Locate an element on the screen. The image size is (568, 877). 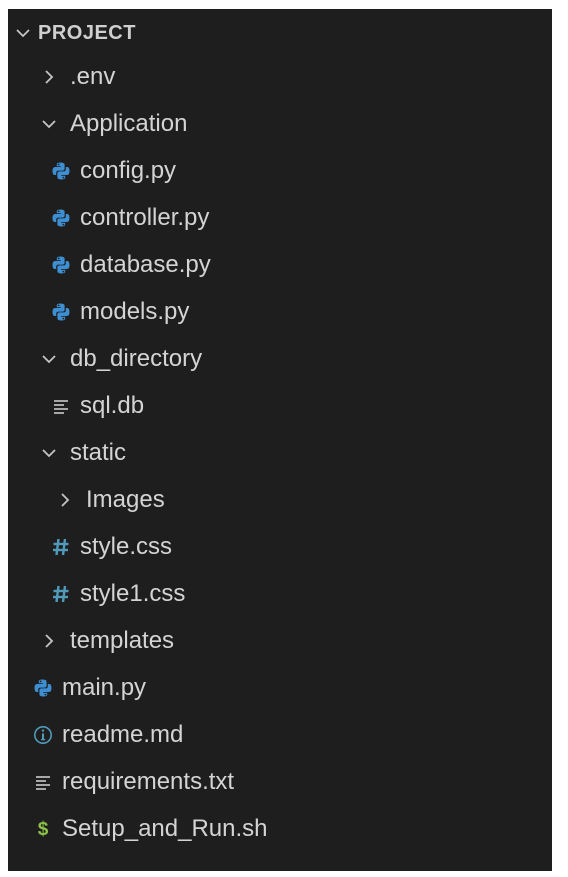
tree-file: readme.md is located at coordinates (107, 735).